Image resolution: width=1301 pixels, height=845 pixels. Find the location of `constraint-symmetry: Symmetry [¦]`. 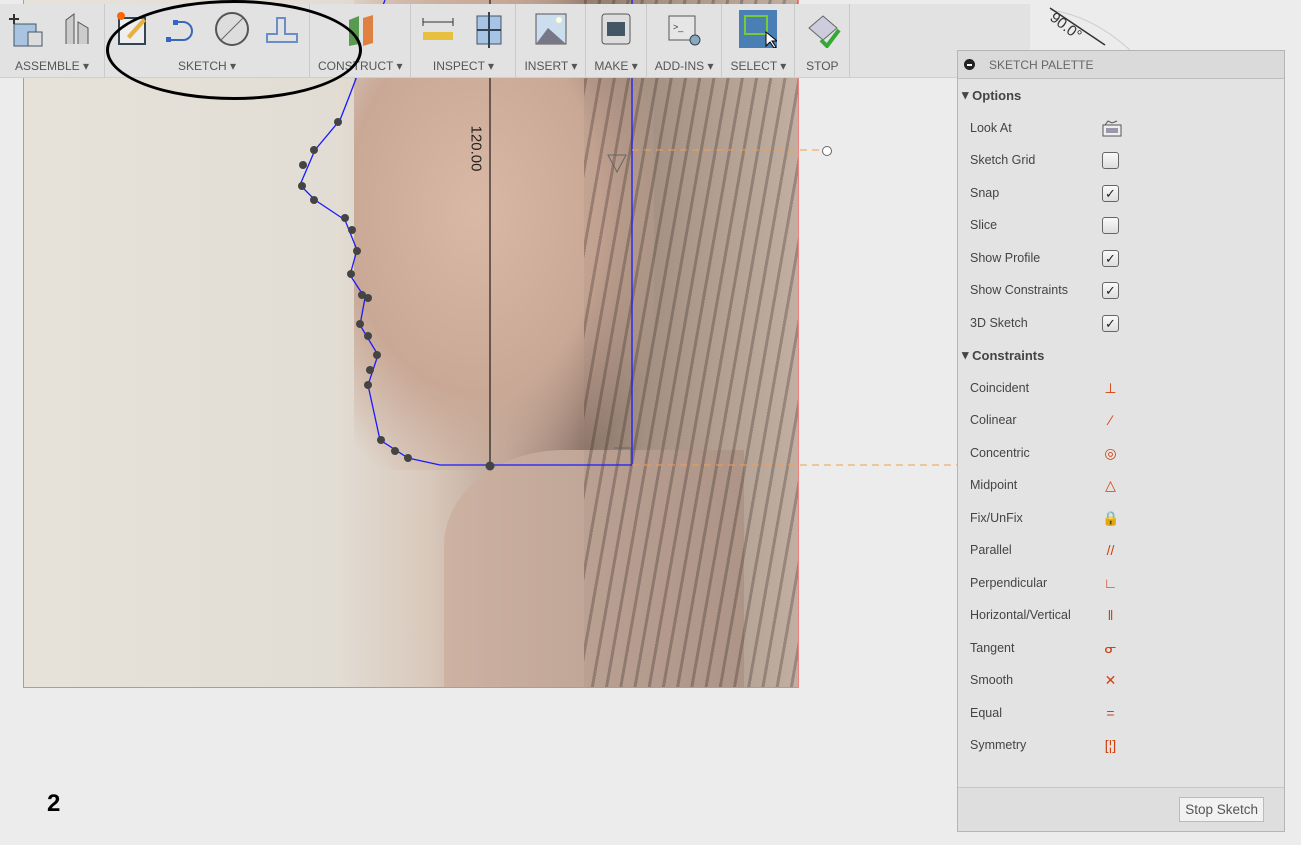

constraint-symmetry: Symmetry [¦] is located at coordinates (1121, 745).